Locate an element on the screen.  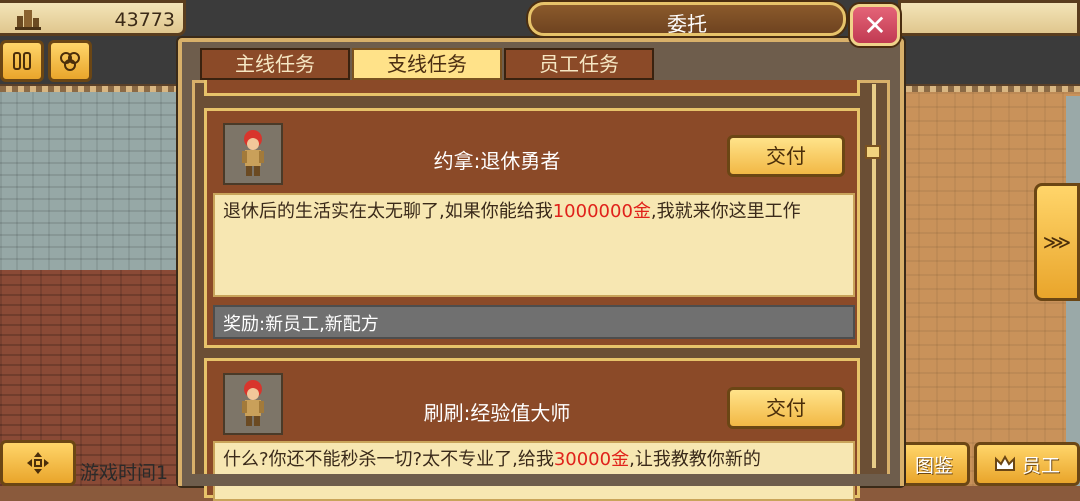
tab-side-quests: 支线任务 is located at coordinates (427, 64).